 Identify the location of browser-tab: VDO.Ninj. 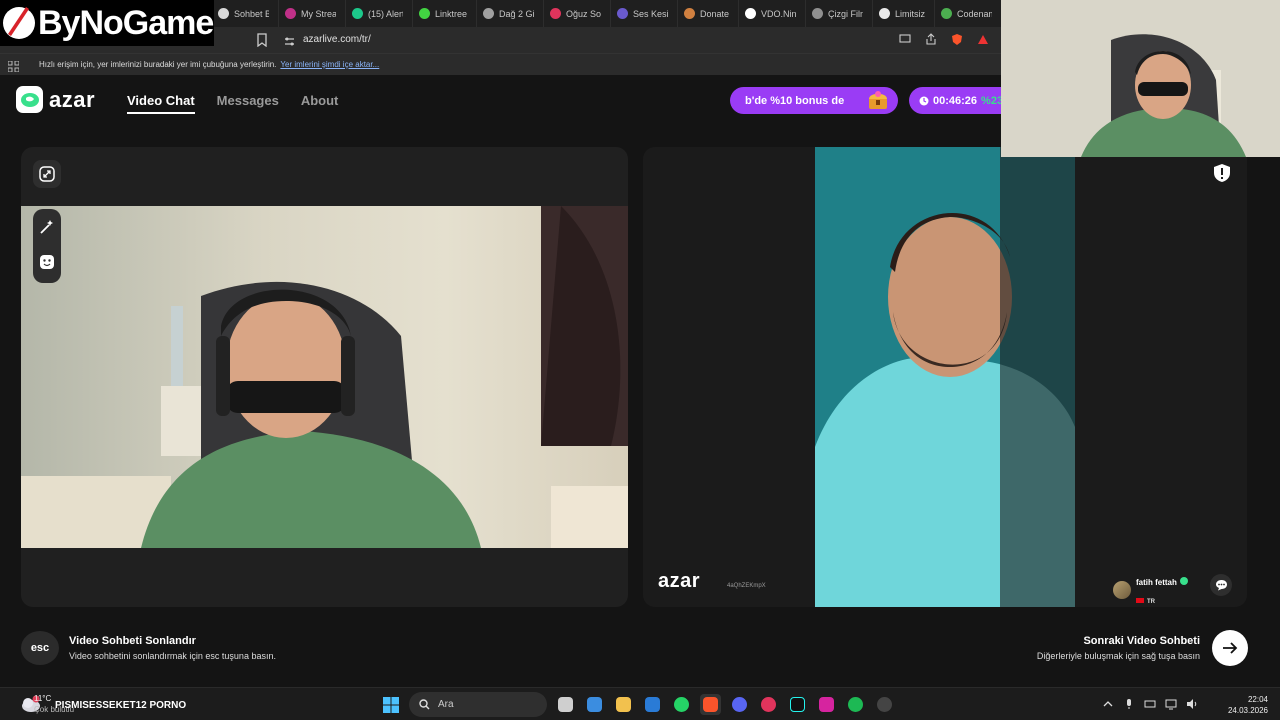
(772, 13).